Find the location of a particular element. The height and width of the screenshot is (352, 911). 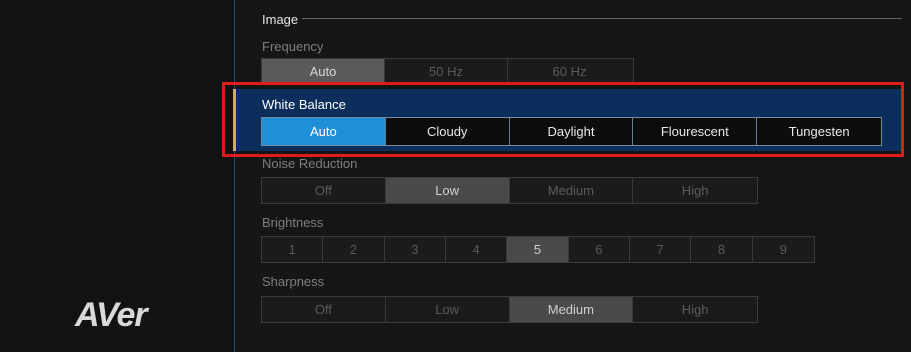

noise-option-high: High is located at coordinates (695, 190).